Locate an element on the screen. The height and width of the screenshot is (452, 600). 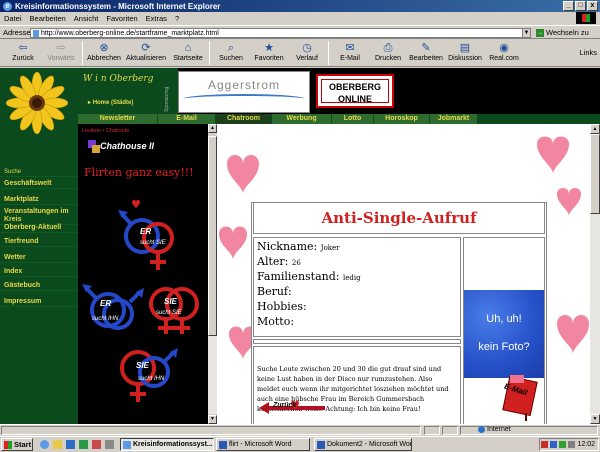
menu-help: ? is located at coordinates (177, 18).